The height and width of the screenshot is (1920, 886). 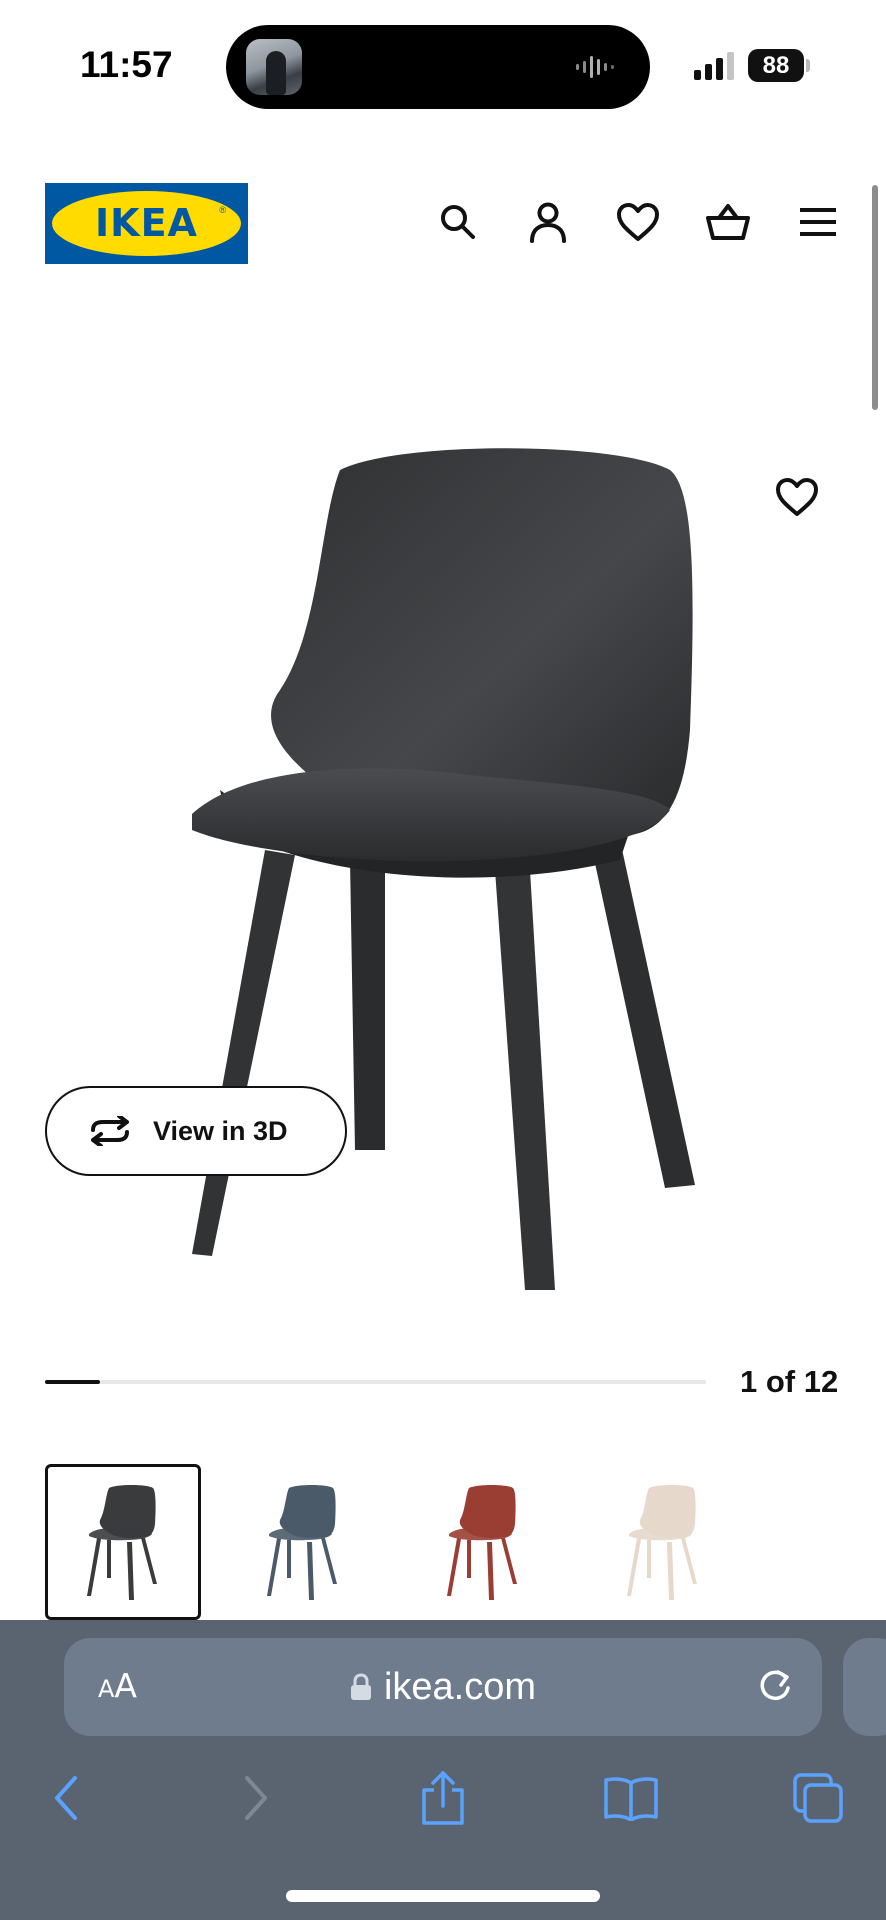 I want to click on url-display: ikea.com, so click(x=443, y=1687).